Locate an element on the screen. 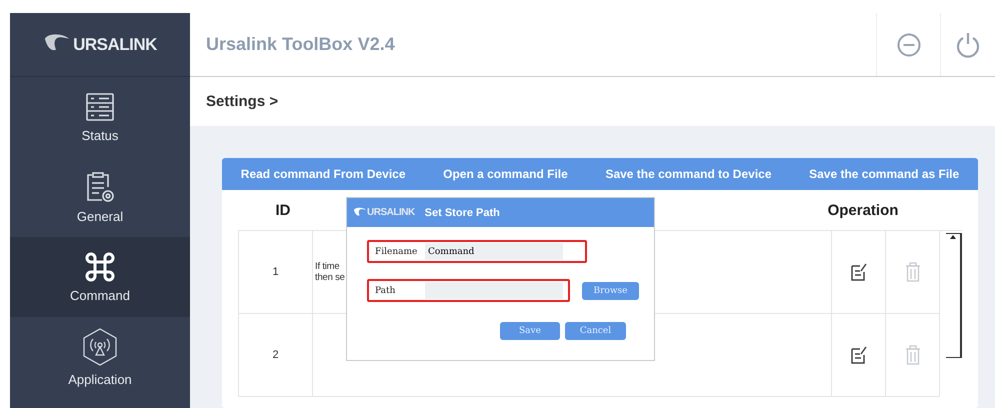 This screenshot has height=408, width=995. toolbar-button: Save the command to Device is located at coordinates (688, 174).